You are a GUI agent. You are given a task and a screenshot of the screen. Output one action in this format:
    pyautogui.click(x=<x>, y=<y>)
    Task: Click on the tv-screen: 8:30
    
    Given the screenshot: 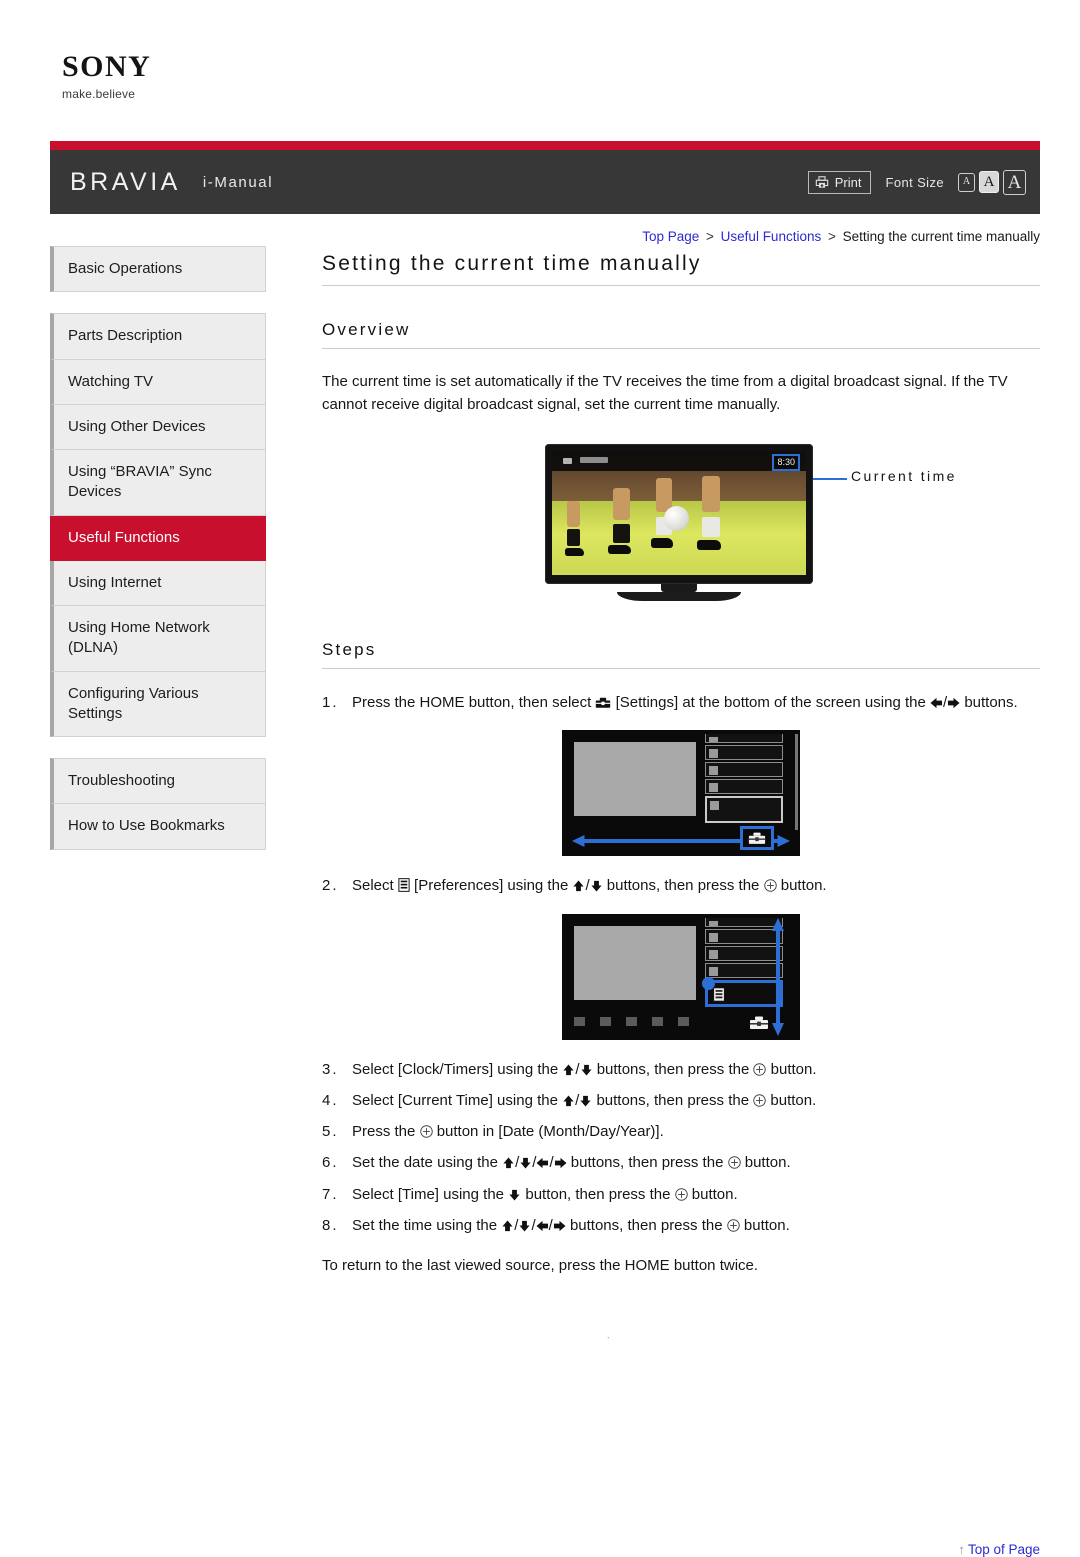 What is the action you would take?
    pyautogui.click(x=679, y=513)
    